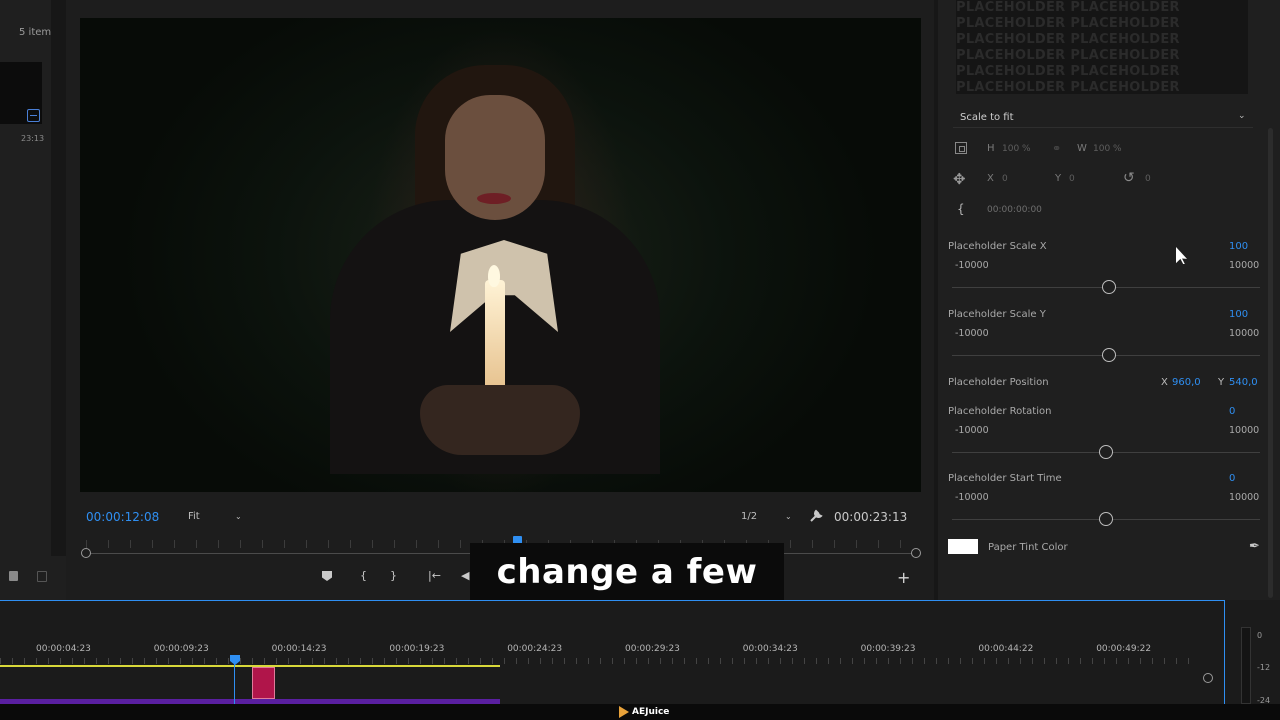 The image size is (1280, 720). What do you see at coordinates (1244, 265) in the screenshot?
I see `param-scale-x-max: 10000` at bounding box center [1244, 265].